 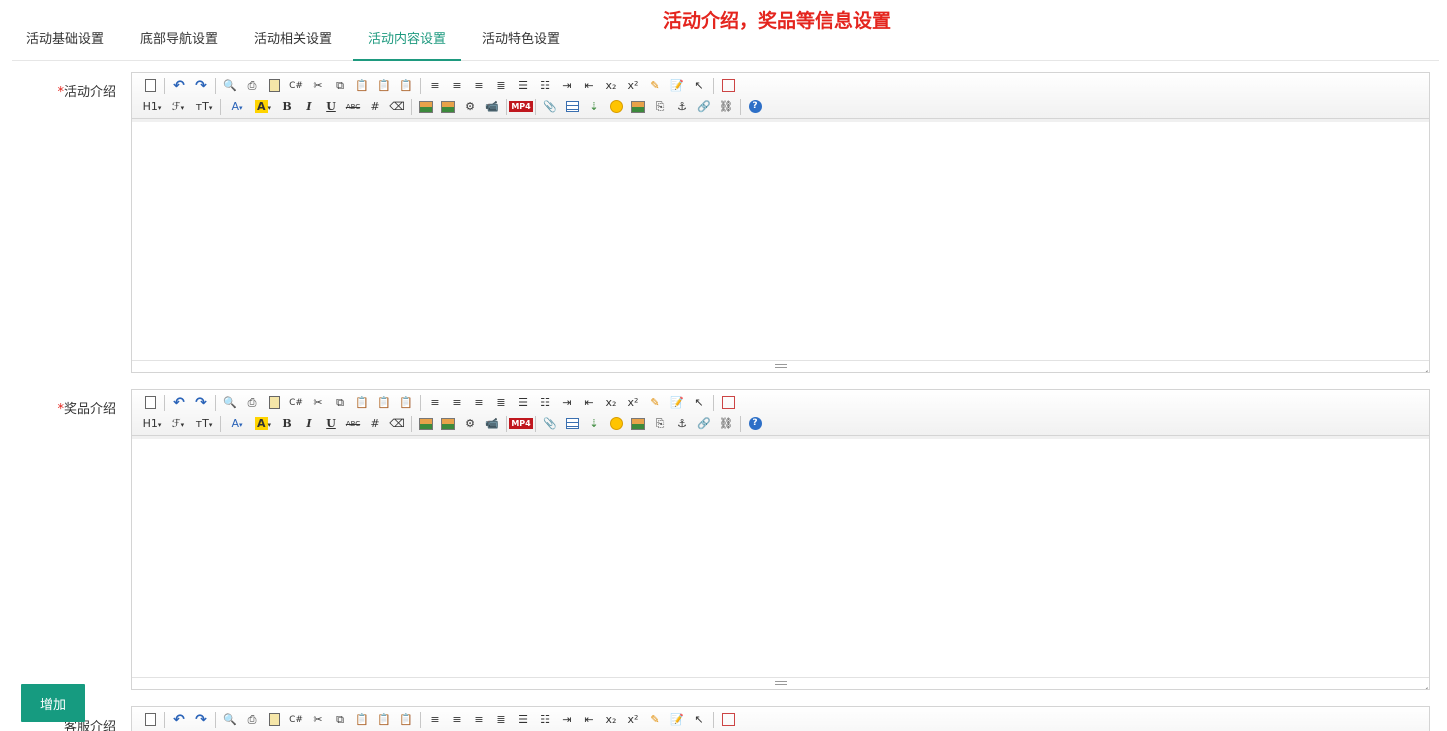 What do you see at coordinates (479, 720) in the screenshot?
I see `align-right-icon: ≡` at bounding box center [479, 720].